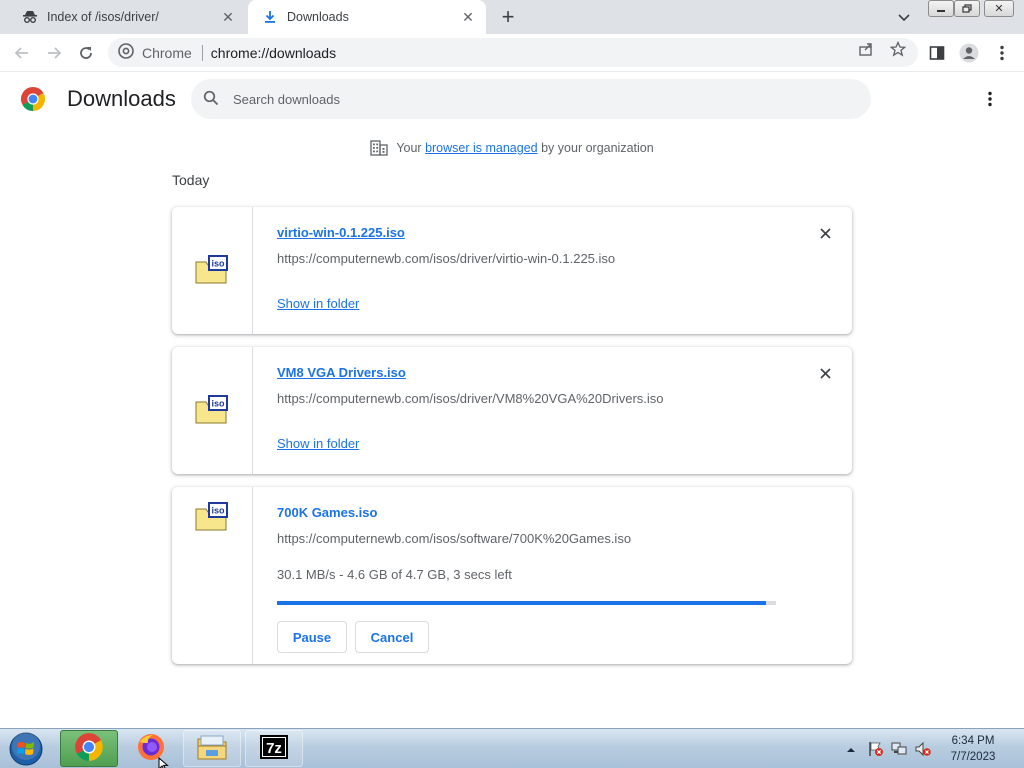 The height and width of the screenshot is (768, 1024). Describe the element at coordinates (481, 148) in the screenshot. I see `browser-managed-link: browser is managed` at that location.